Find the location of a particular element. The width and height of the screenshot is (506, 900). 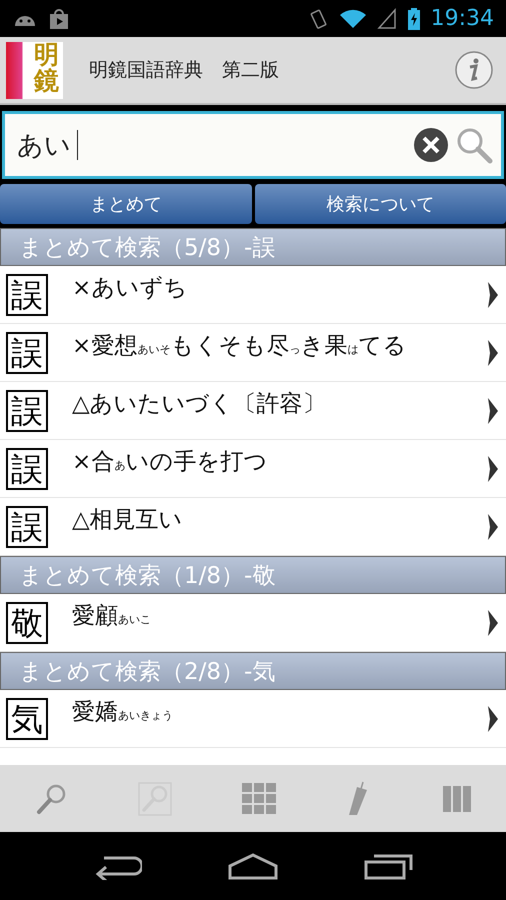

category-badge: 気 is located at coordinates (27, 719).